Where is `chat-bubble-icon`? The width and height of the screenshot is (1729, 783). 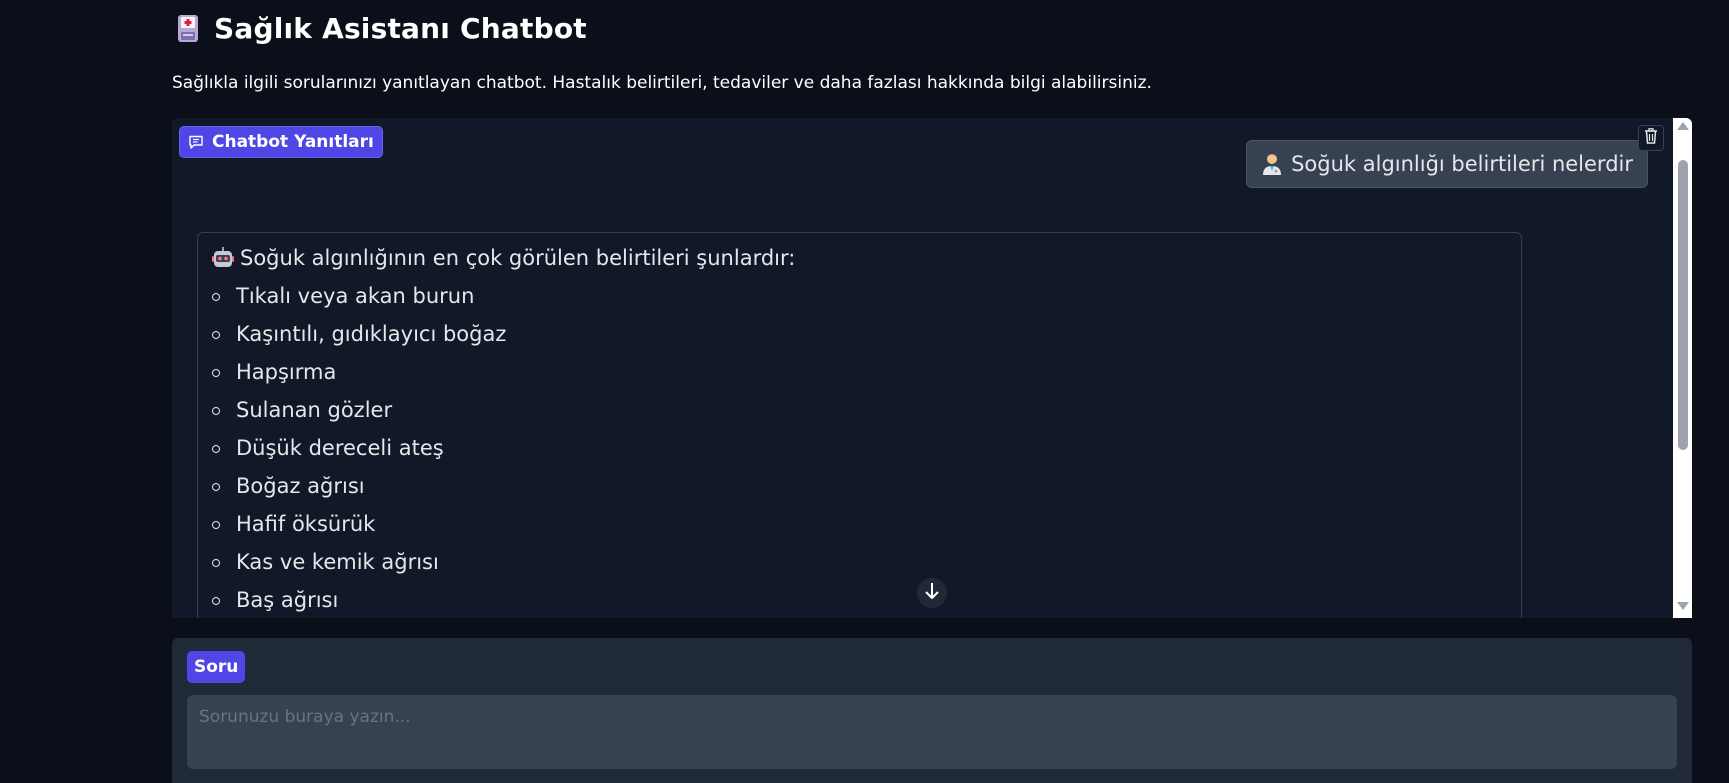
chat-bubble-icon is located at coordinates (196, 142).